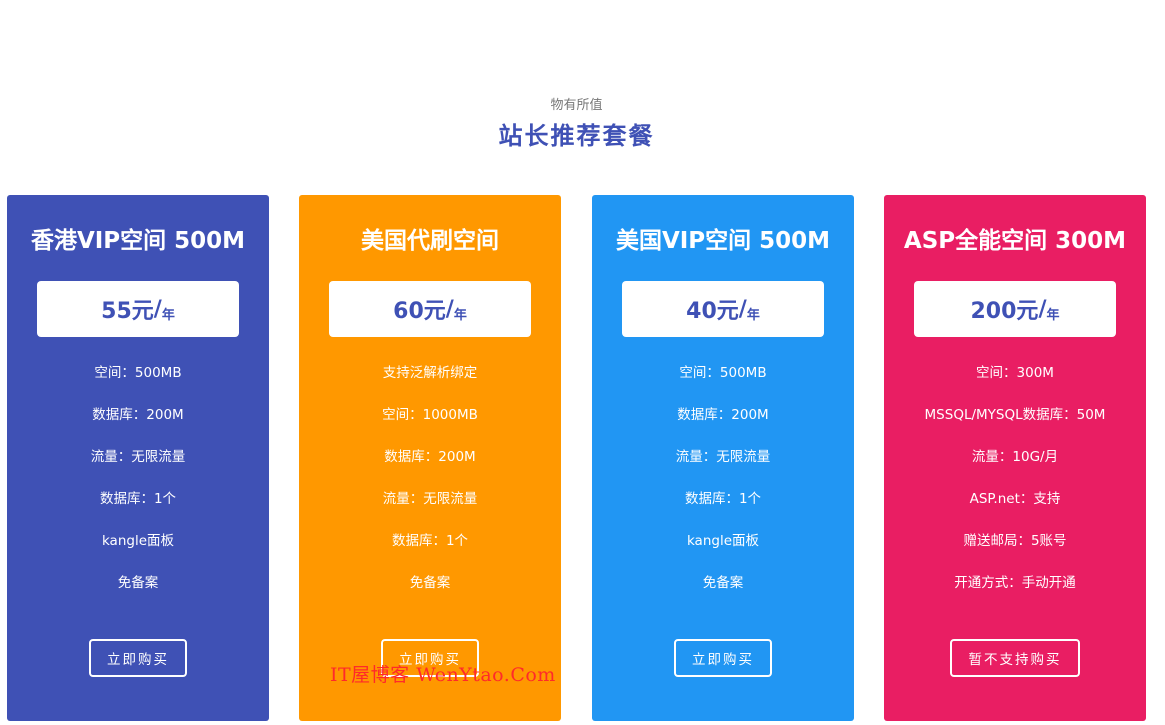 This screenshot has height=725, width=1165. I want to click on feature-item: 赠送邮局：5账号, so click(1015, 541).